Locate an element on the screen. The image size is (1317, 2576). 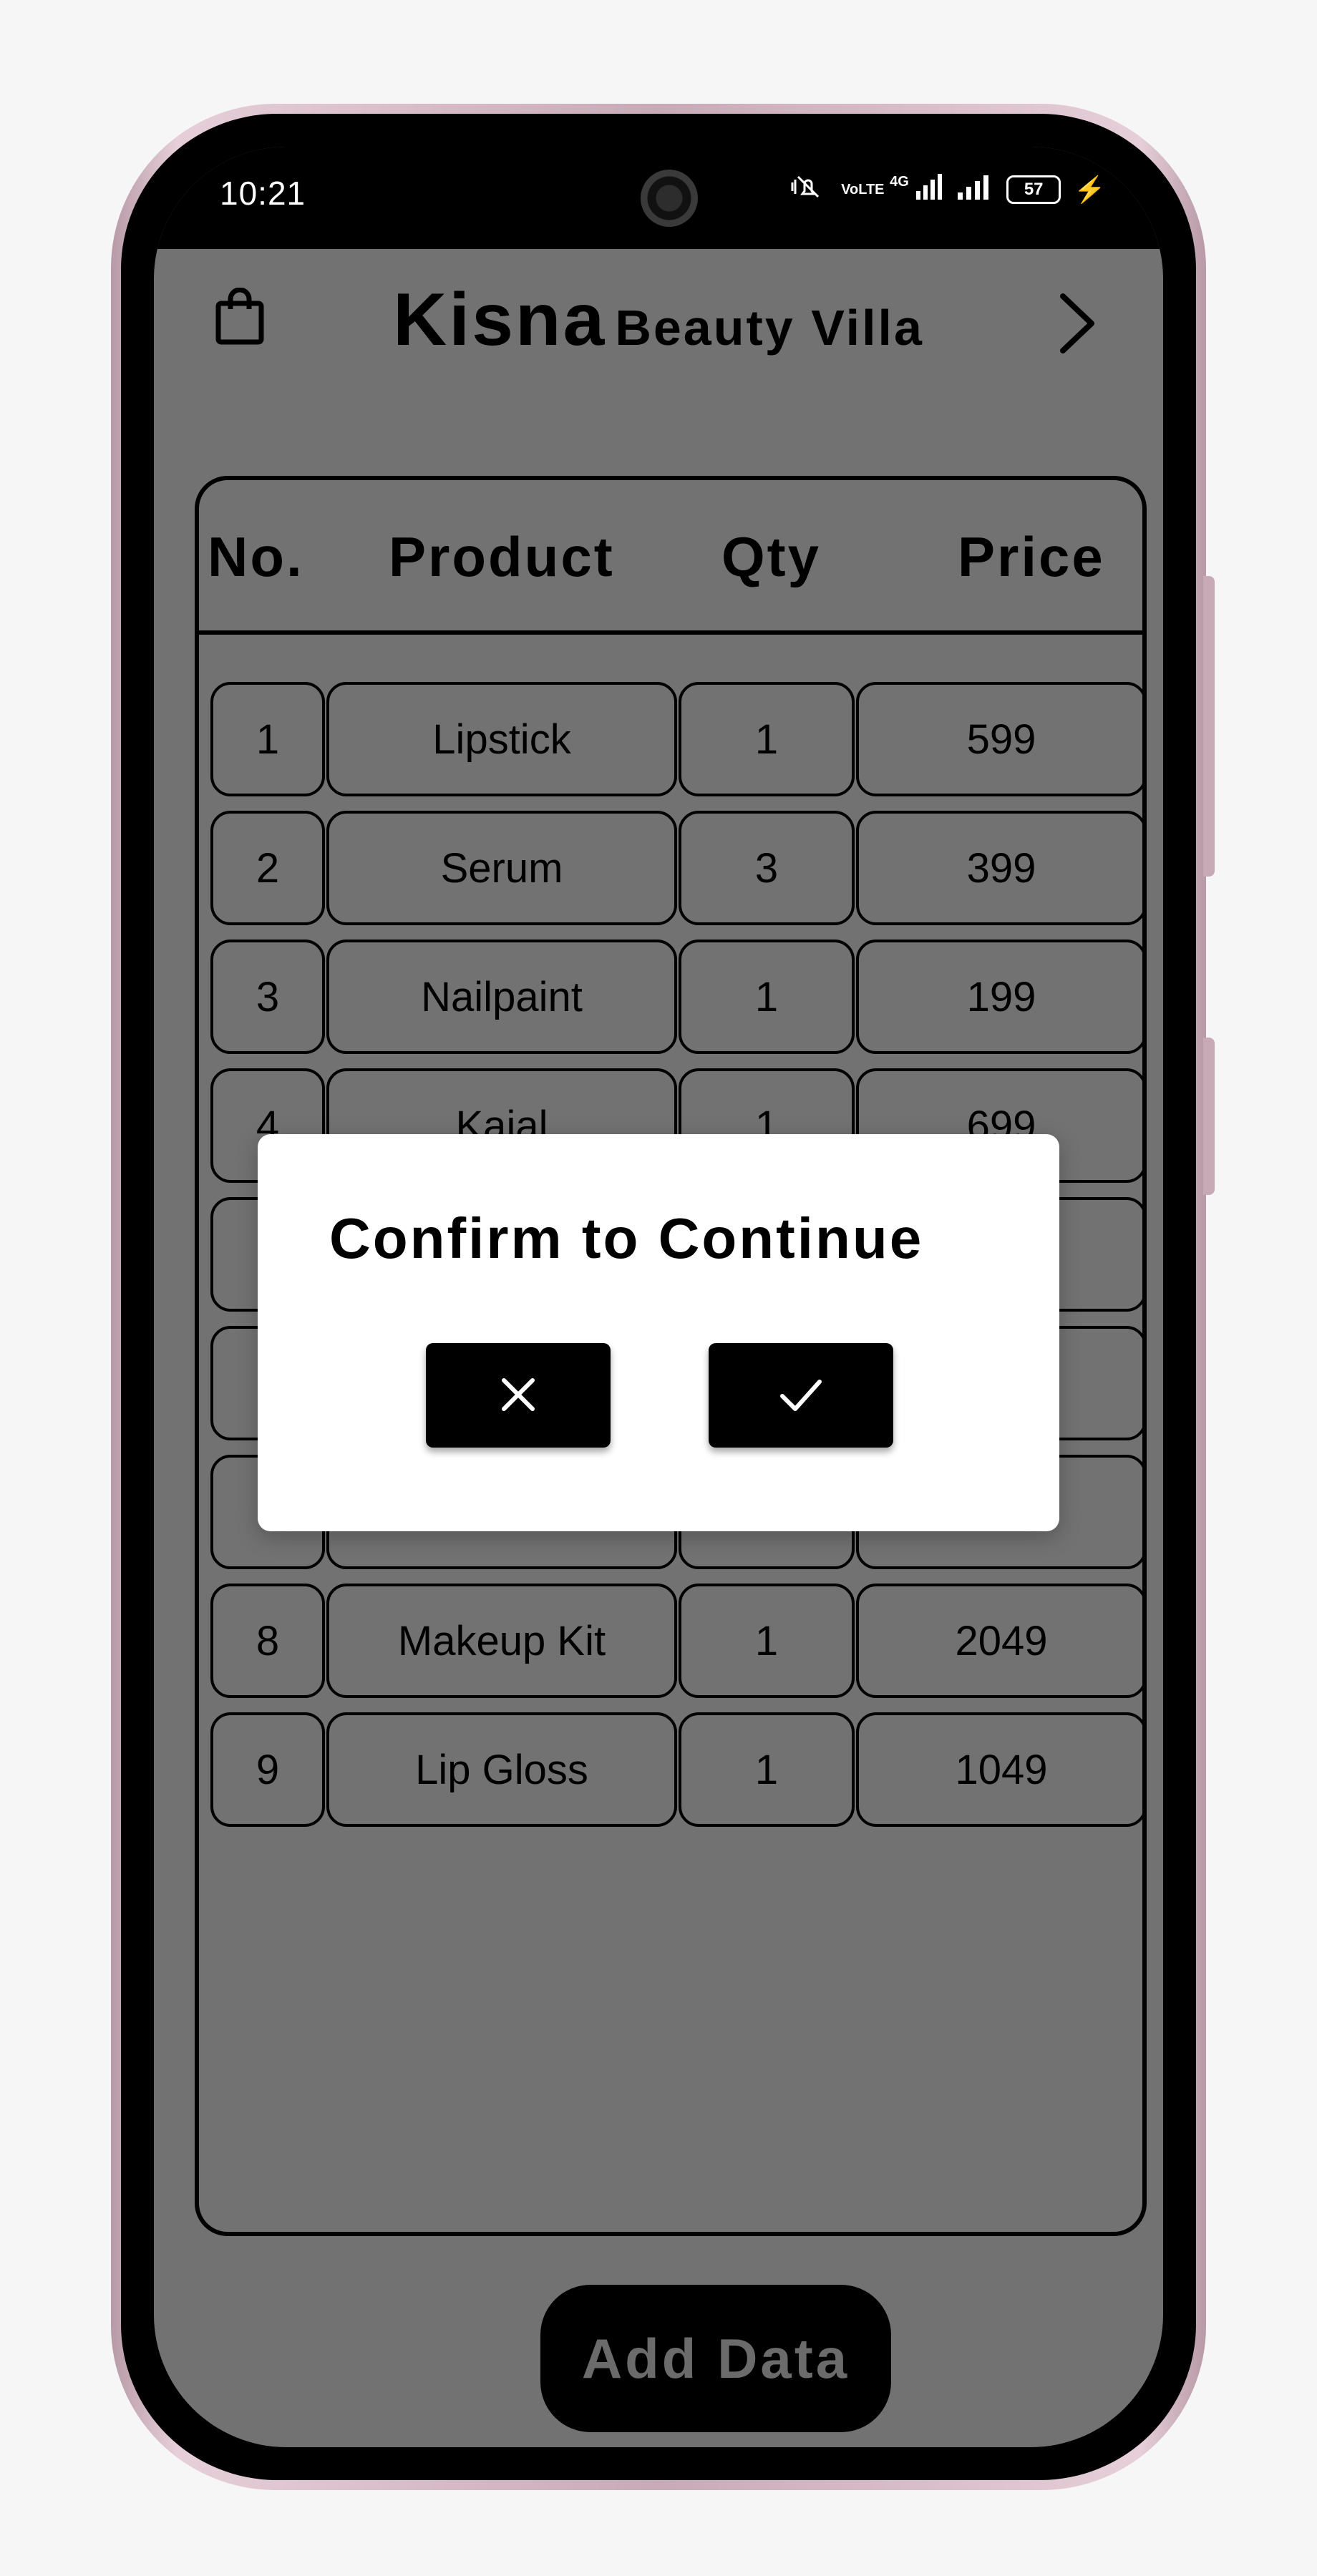
header-product: Product is located at coordinates (502, 556).